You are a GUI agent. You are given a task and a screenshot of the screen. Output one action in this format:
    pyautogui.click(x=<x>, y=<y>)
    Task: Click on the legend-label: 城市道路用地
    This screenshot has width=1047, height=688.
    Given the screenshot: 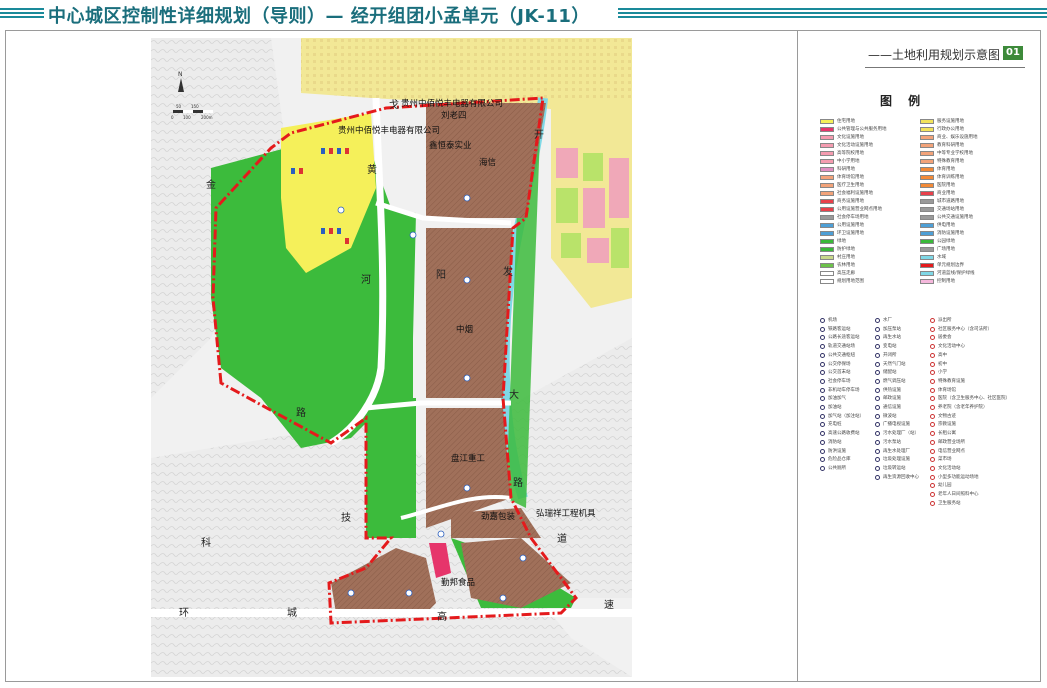 What is the action you would take?
    pyautogui.click(x=950, y=201)
    